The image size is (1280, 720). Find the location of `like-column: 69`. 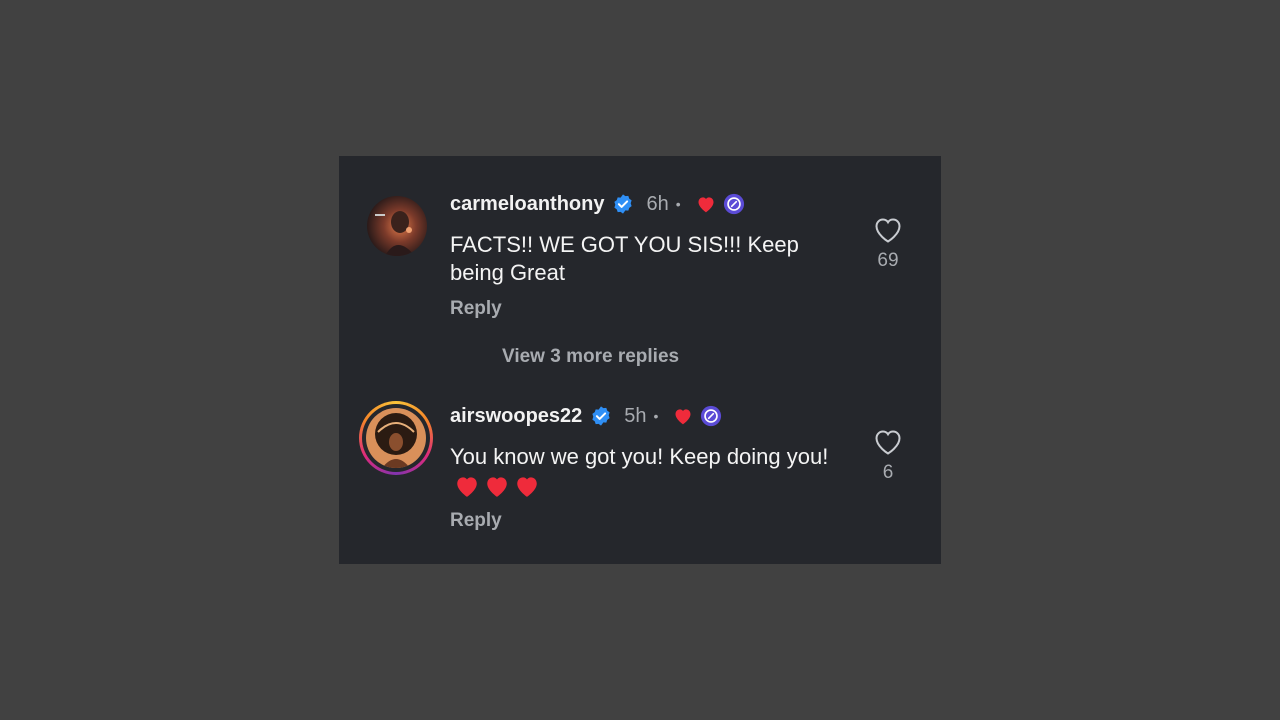

like-column: 69 is located at coordinates (890, 244).